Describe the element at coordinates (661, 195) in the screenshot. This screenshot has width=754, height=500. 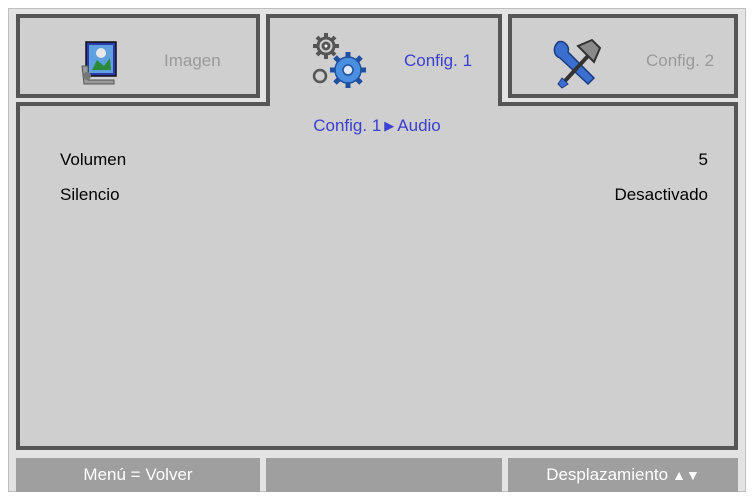
I see `setting-value-silencio: Desactivado` at that location.